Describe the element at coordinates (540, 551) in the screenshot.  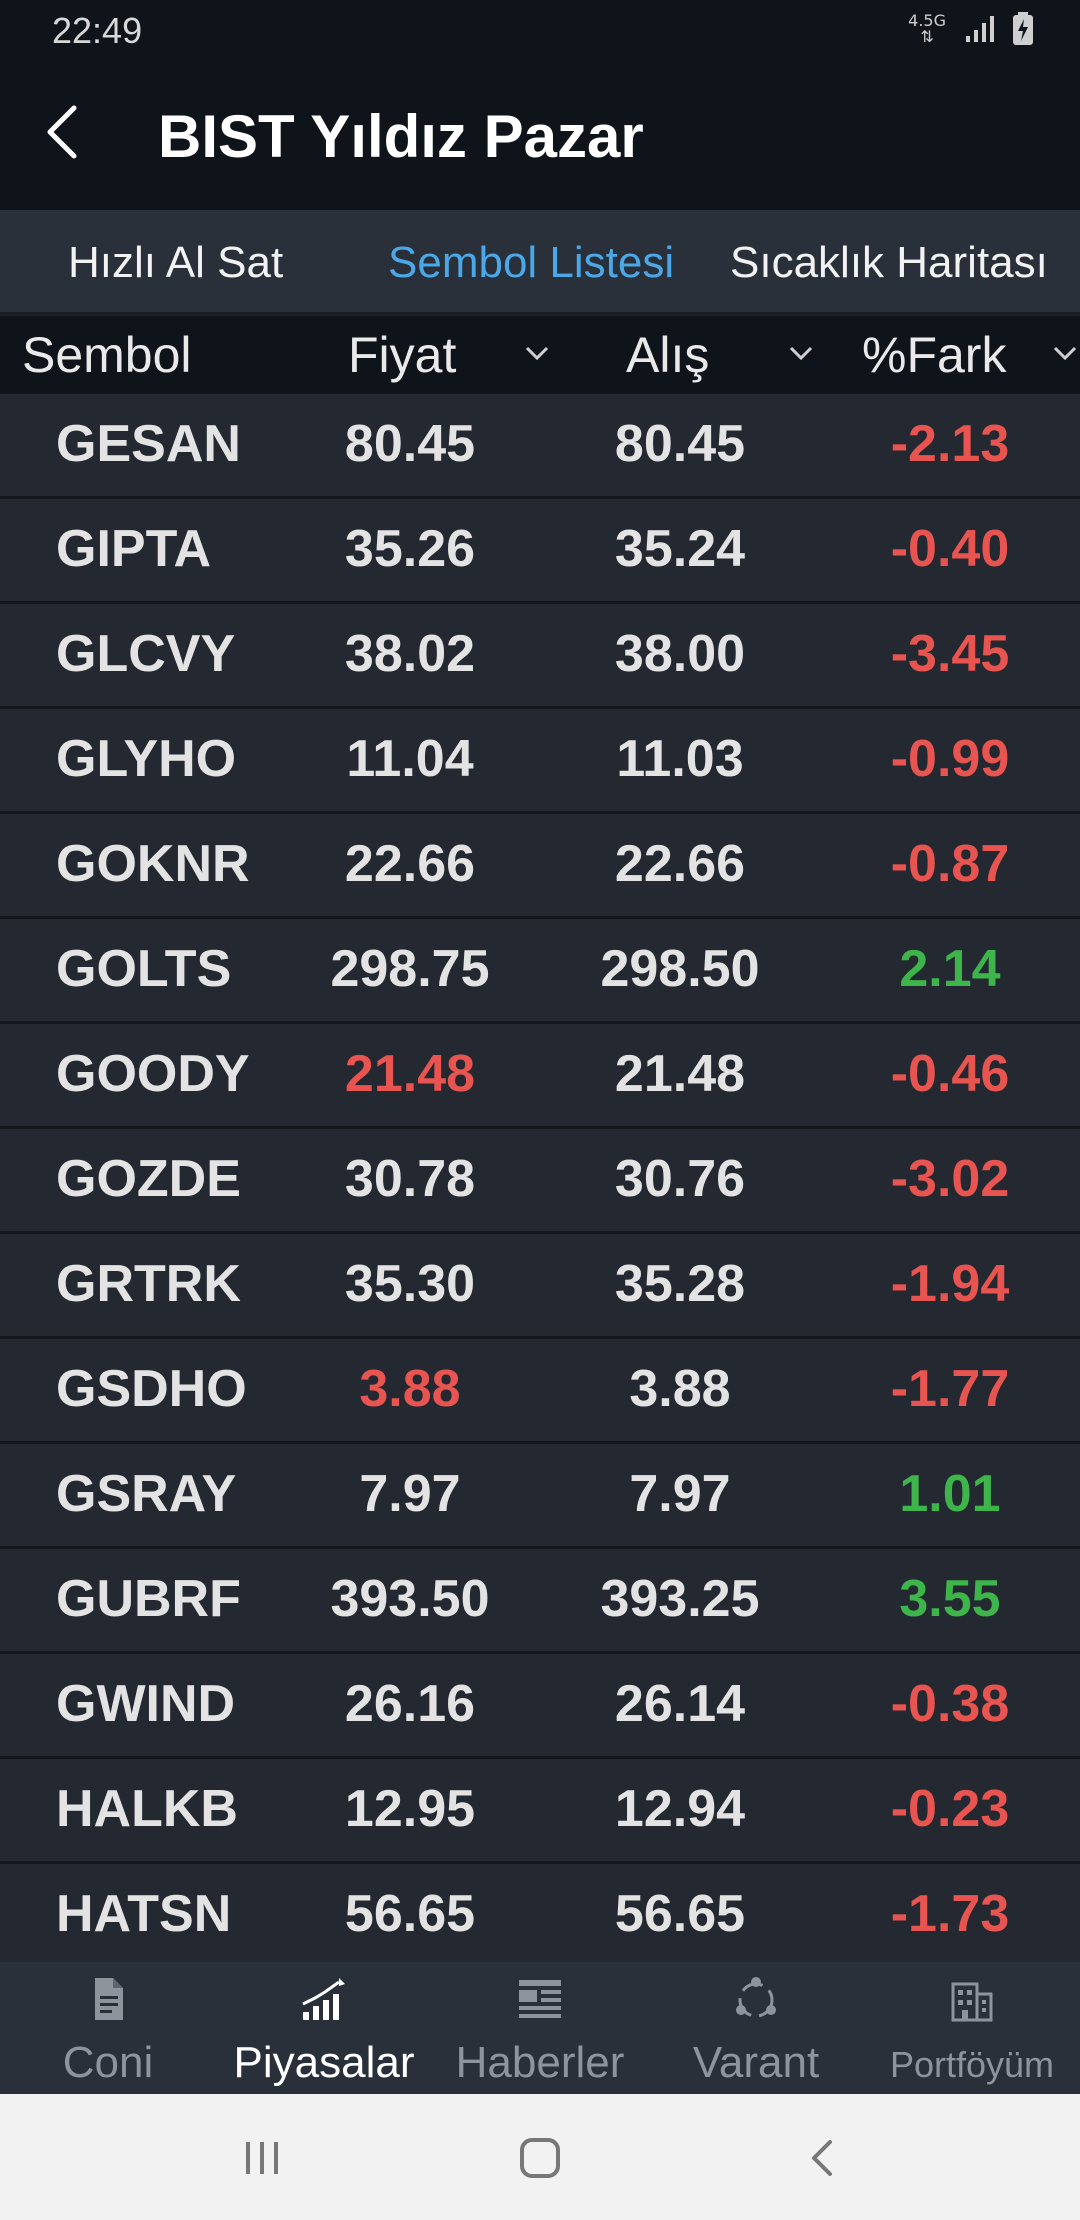
I see `table-row: GIPTA 35.26 35.24 -0.40` at that location.